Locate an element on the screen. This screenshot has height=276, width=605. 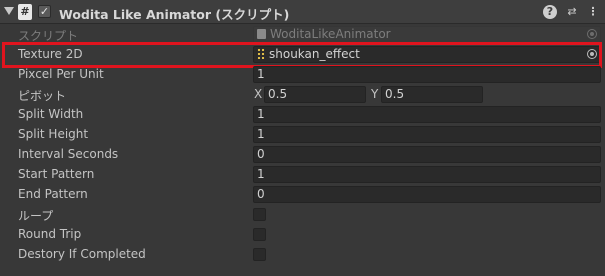
destroy-if-completed-label: Destory If Completed is located at coordinates (82, 254).